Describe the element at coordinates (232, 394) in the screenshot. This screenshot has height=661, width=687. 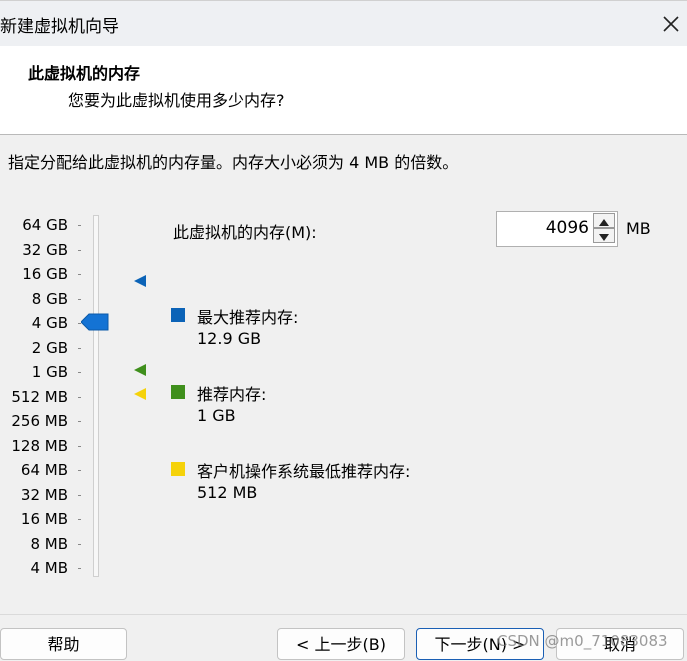
I see `recommended-title: 推荐内存:` at that location.